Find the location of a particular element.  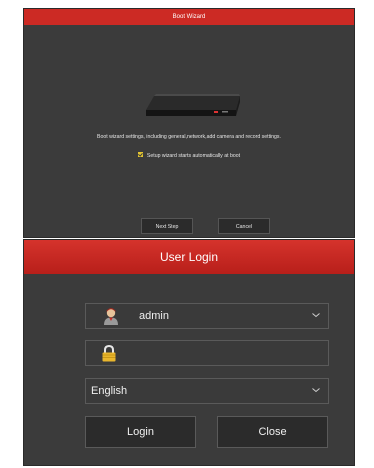

close-button: Close is located at coordinates (272, 432).